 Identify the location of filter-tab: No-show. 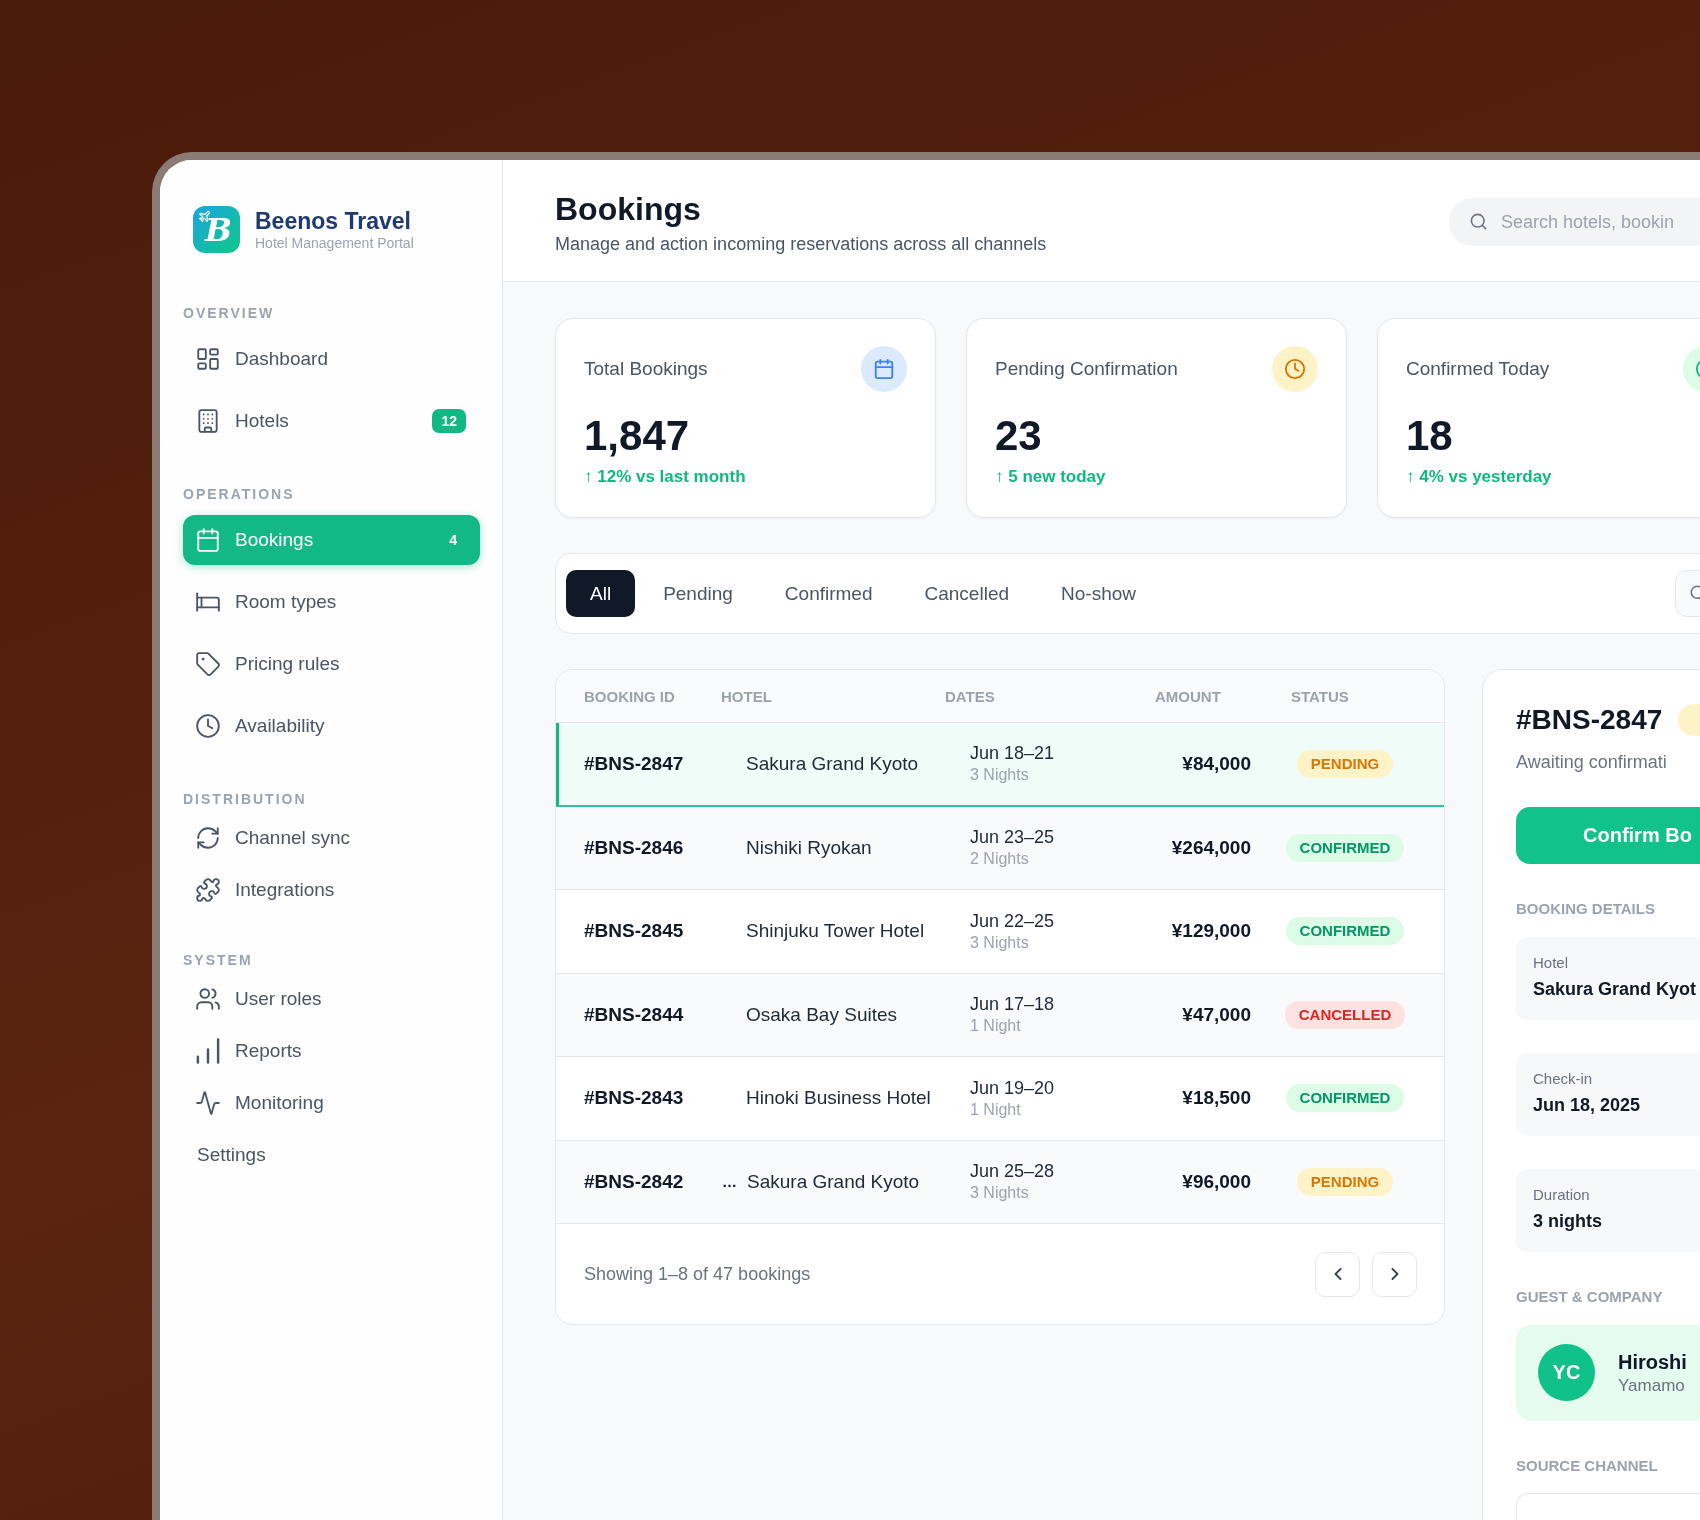
(1098, 593).